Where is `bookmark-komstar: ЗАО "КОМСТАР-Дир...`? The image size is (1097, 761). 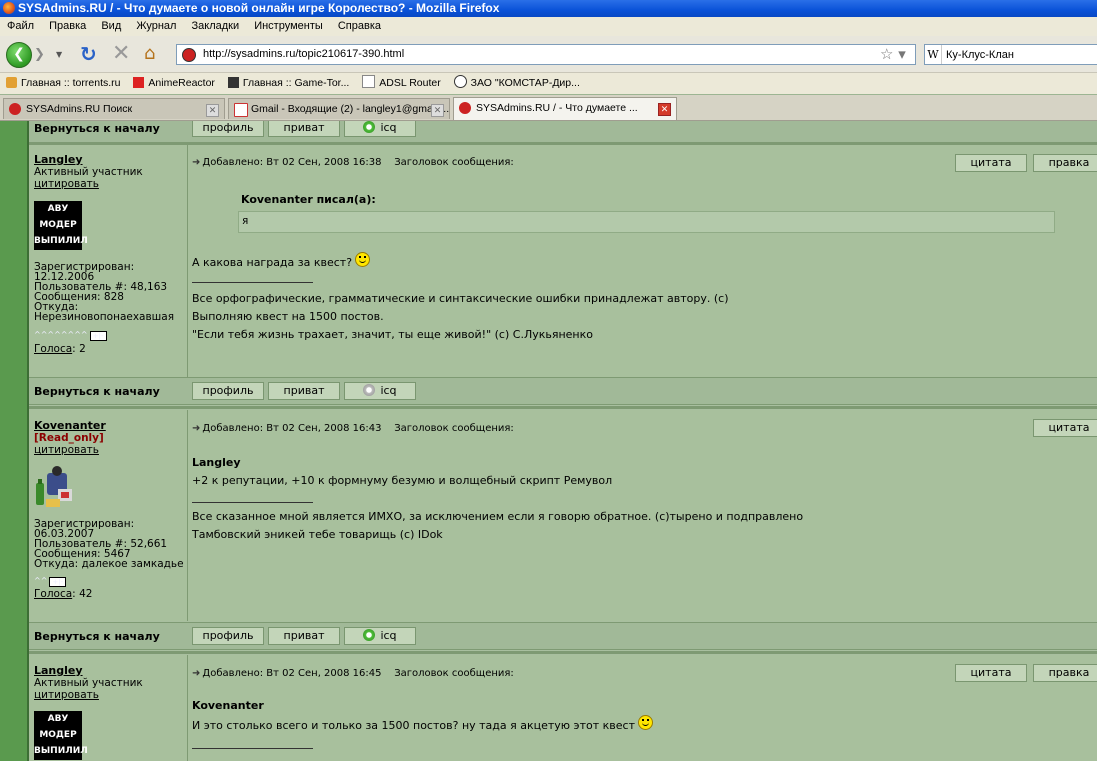
bookmark-komstar: ЗАО "КОМСТАР-Дир... is located at coordinates (516, 83).